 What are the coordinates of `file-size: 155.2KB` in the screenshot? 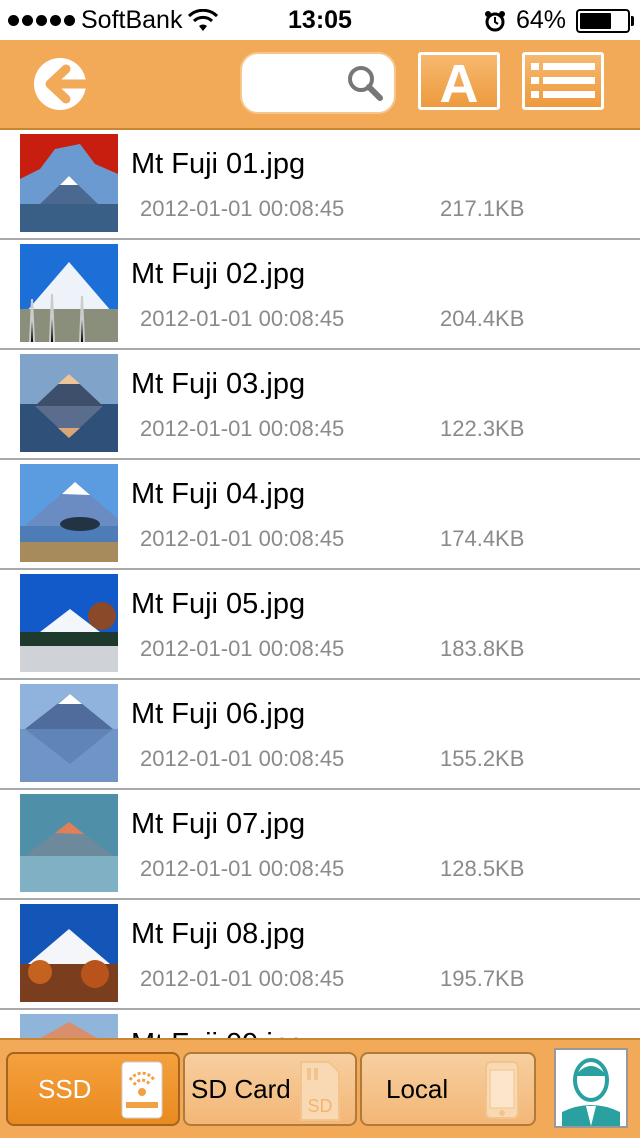 It's located at (482, 758).